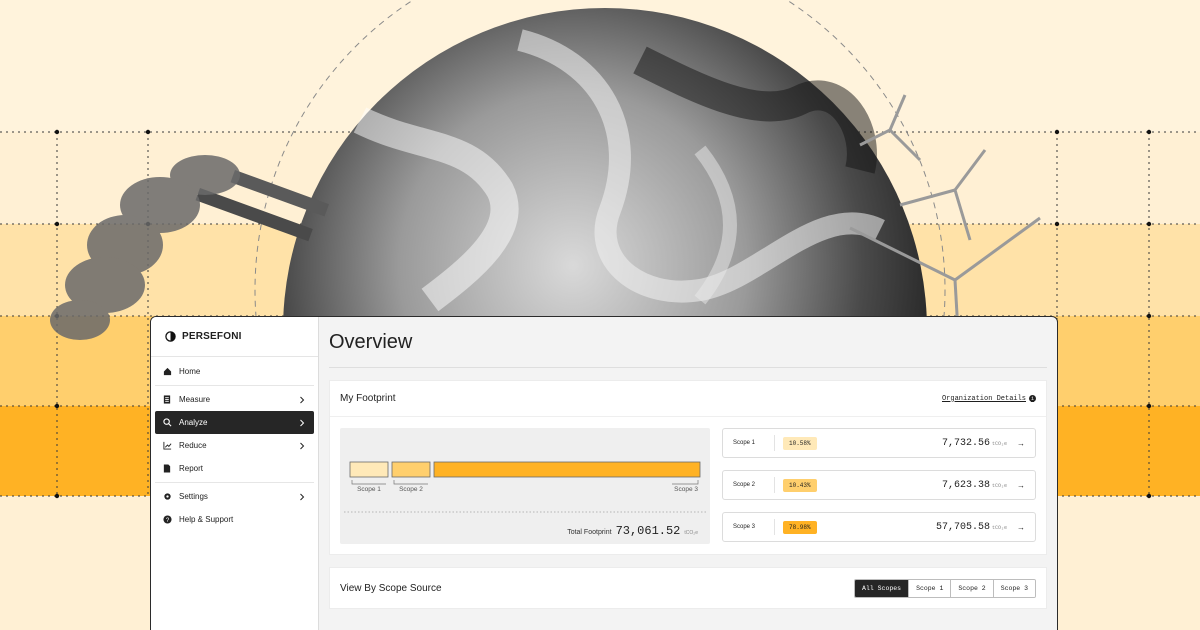  I want to click on scope-row-2: Scope 2 10.43% 7,623.38 tCO₂e →, so click(879, 485).